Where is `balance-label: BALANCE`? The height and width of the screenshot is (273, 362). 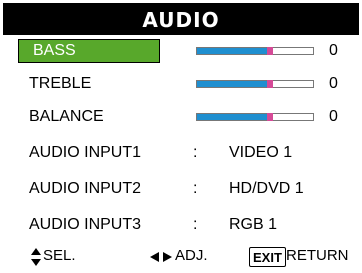 balance-label: BALANCE is located at coordinates (66, 116).